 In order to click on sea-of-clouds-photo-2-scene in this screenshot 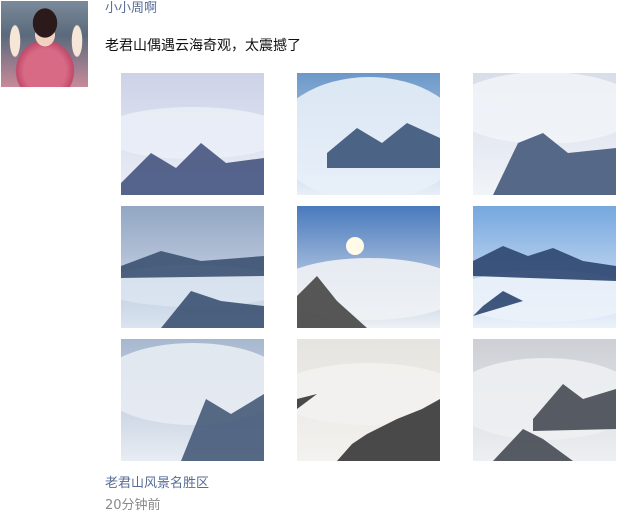, I will do `click(368, 134)`.